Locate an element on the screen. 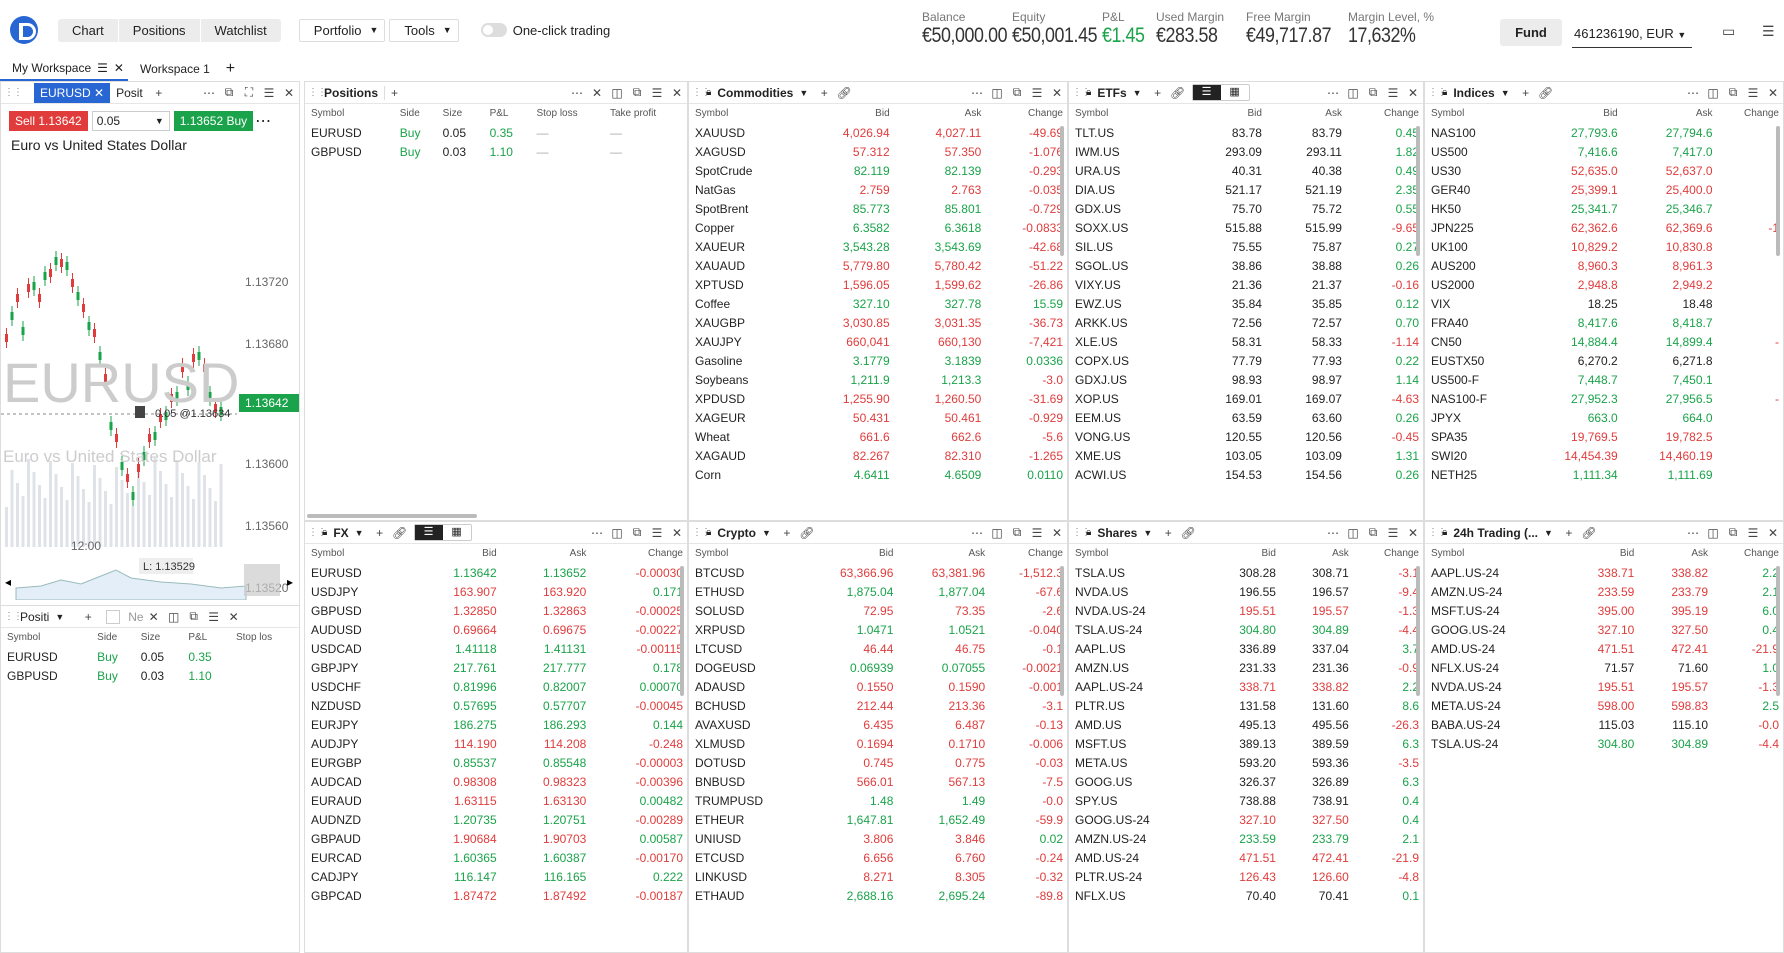 The height and width of the screenshot is (953, 1784). table-row: GOOG.US-24 327.10 327.50 0.4 is located at coordinates (1246, 819).